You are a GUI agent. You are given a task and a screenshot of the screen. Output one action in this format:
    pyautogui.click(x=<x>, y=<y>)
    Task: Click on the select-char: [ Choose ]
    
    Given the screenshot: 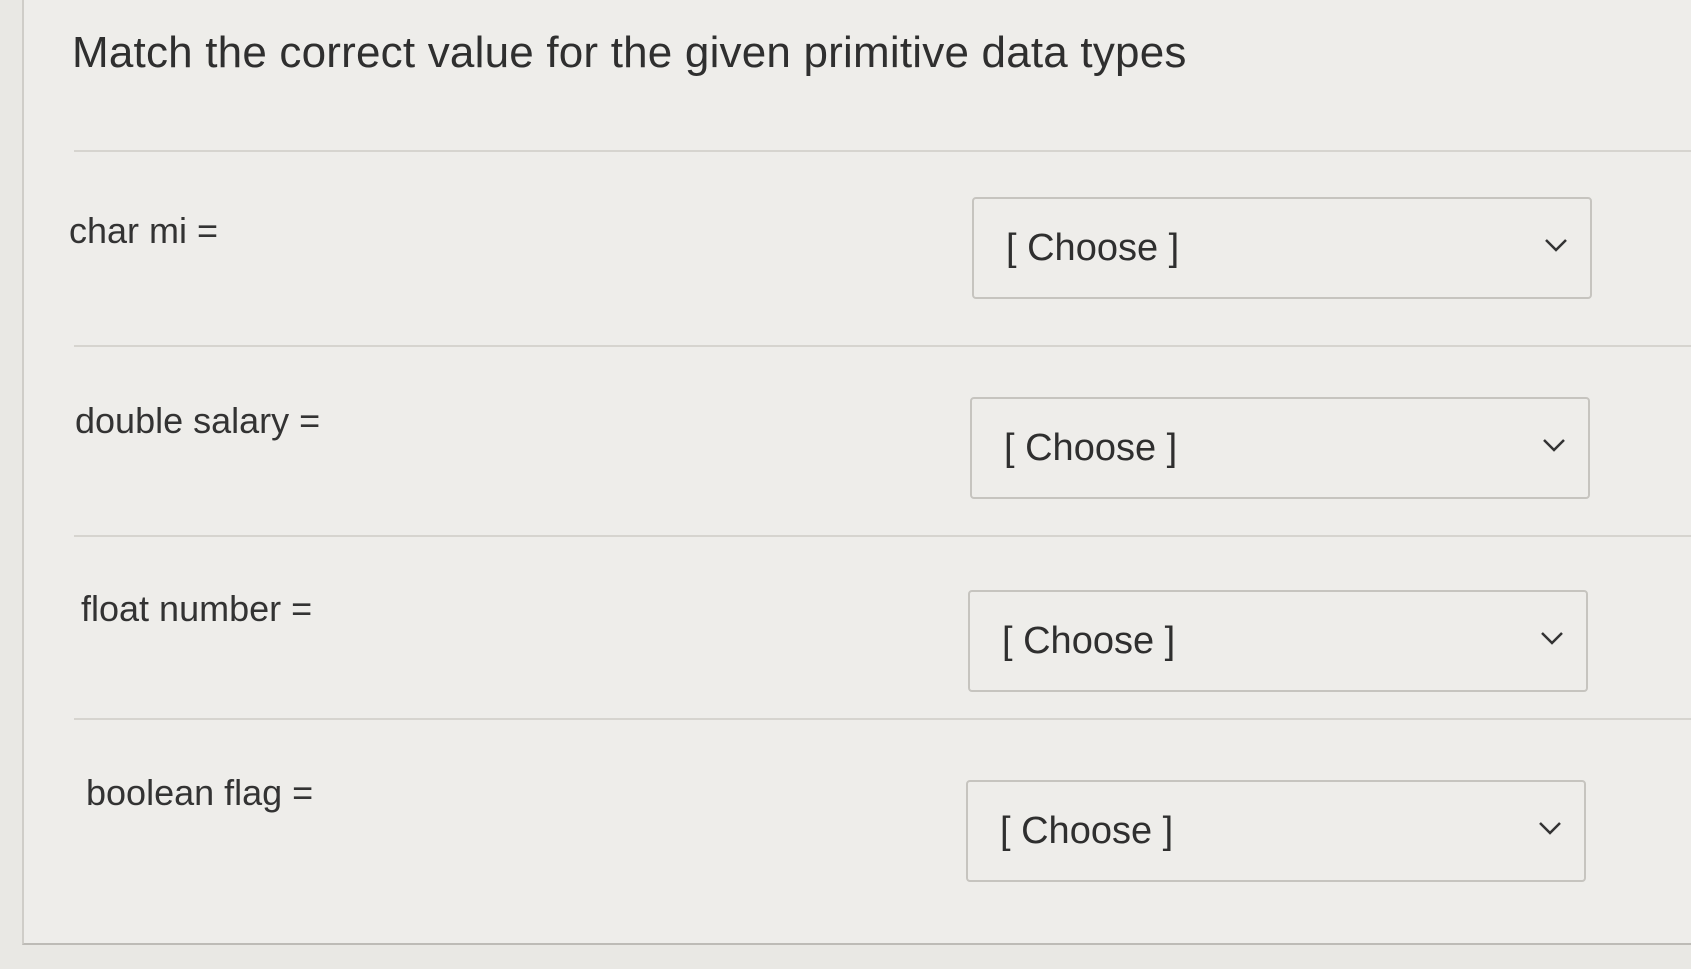 What is the action you would take?
    pyautogui.click(x=1282, y=248)
    